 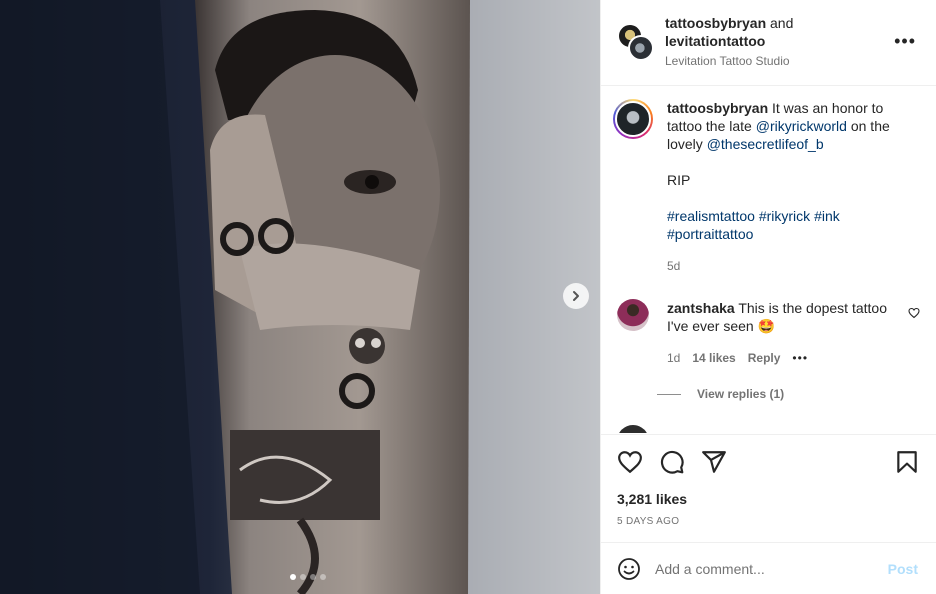 What do you see at coordinates (786, 266) in the screenshot?
I see `caption-age: 5d` at bounding box center [786, 266].